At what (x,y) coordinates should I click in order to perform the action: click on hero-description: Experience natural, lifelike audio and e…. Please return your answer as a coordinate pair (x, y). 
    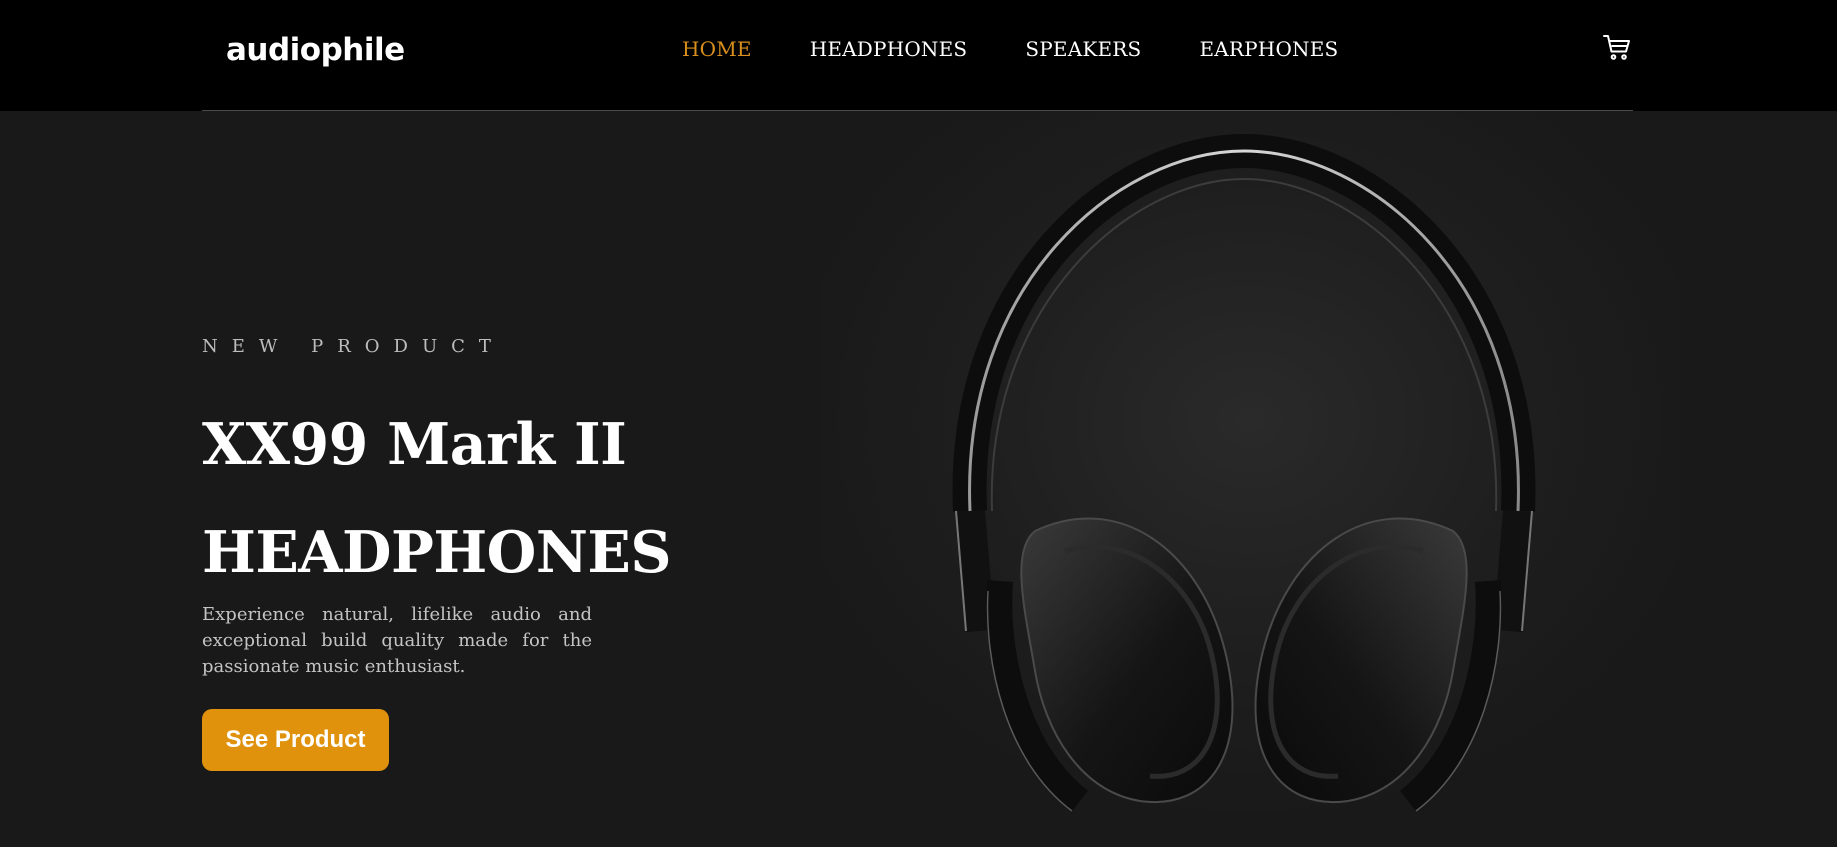
    Looking at the image, I should click on (397, 640).